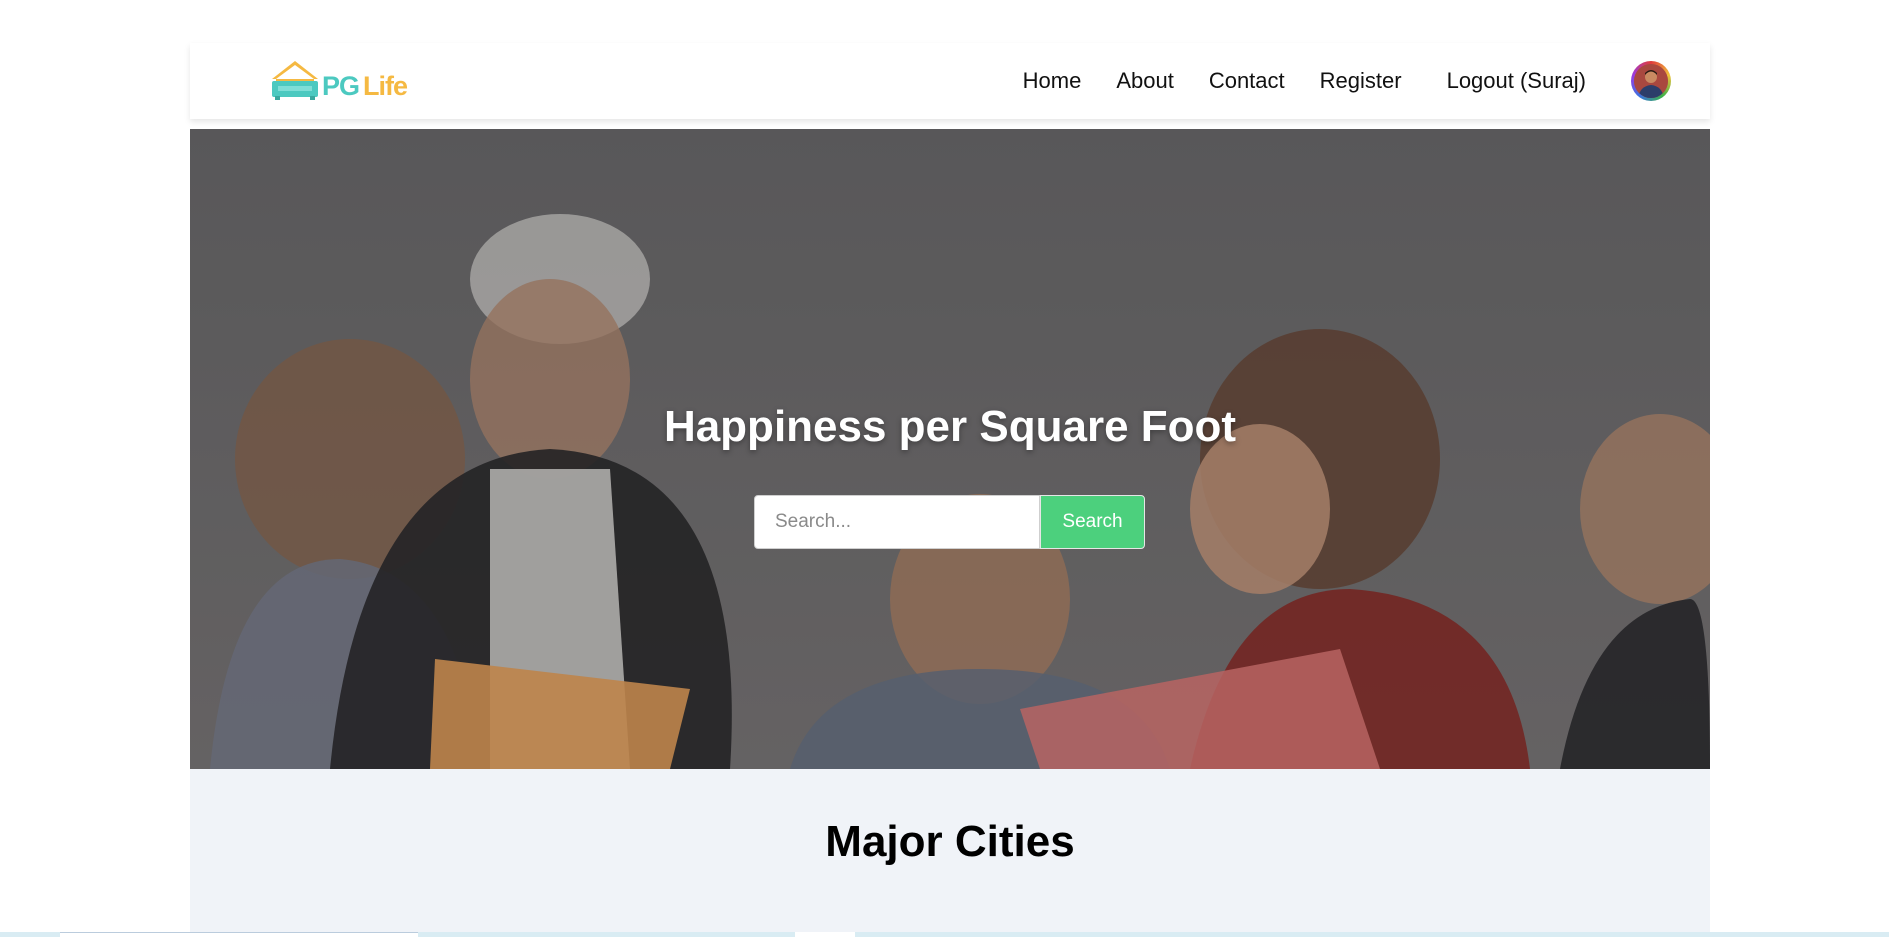 Image resolution: width=1889 pixels, height=937 pixels. What do you see at coordinates (1516, 81) in the screenshot?
I see `nav-logout-link: Logout (Suraj)` at bounding box center [1516, 81].